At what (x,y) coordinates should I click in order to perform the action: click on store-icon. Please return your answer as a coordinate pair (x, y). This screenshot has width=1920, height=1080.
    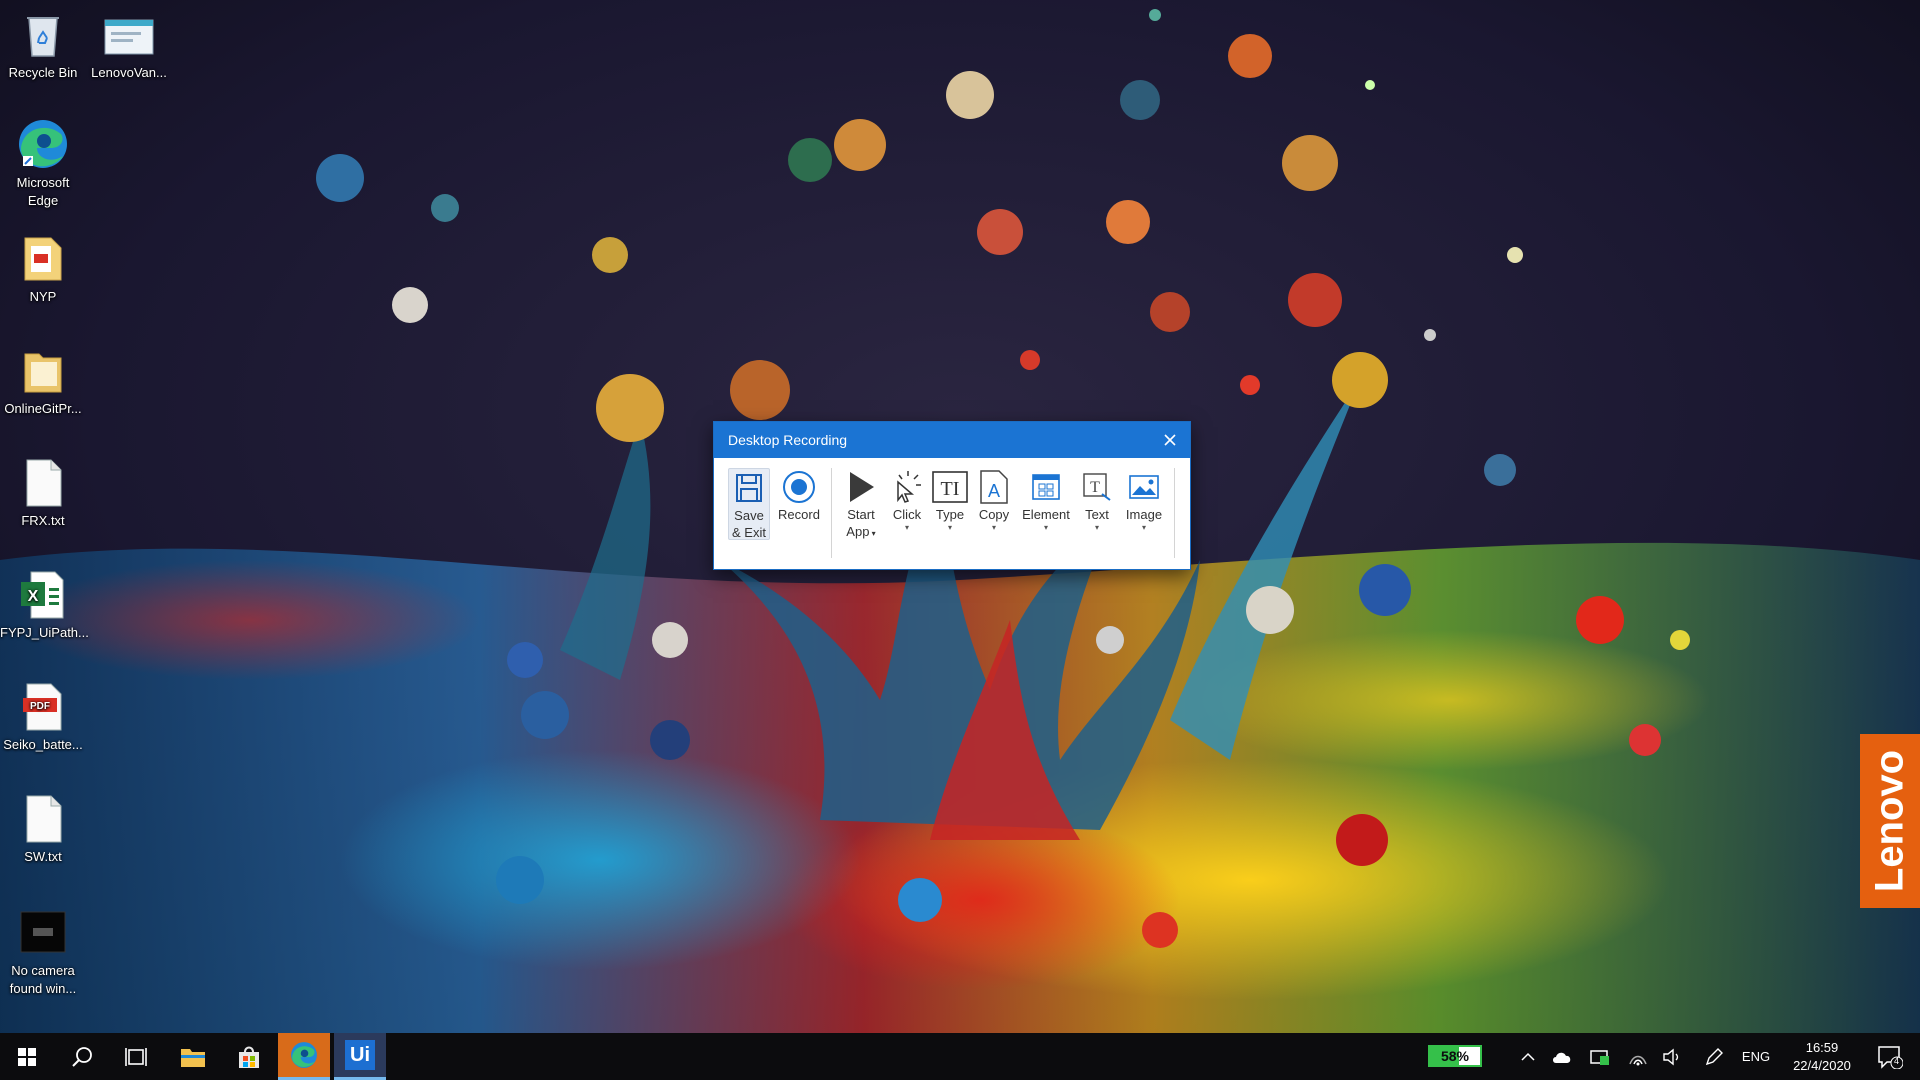
    Looking at the image, I should click on (249, 1057).